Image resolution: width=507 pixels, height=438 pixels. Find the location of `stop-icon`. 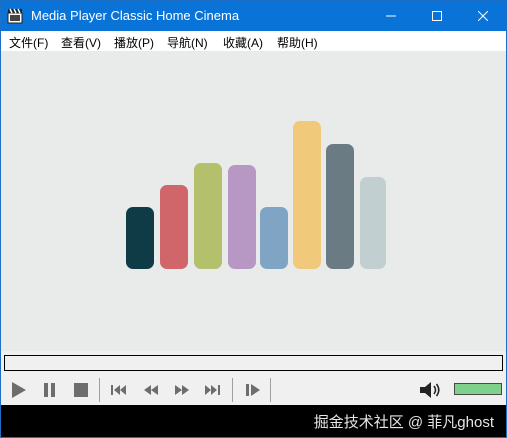

stop-icon is located at coordinates (81, 390).